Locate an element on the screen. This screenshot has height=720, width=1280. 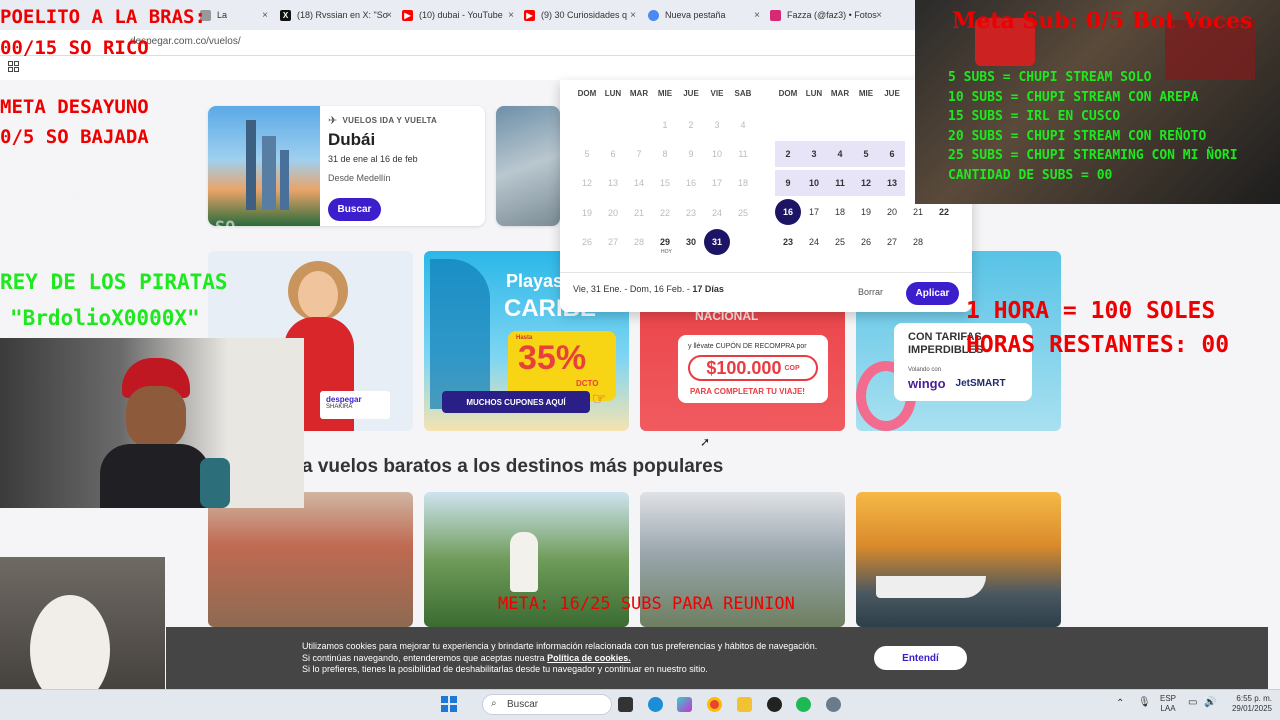
calendar-day: 23 is located at coordinates (788, 242).